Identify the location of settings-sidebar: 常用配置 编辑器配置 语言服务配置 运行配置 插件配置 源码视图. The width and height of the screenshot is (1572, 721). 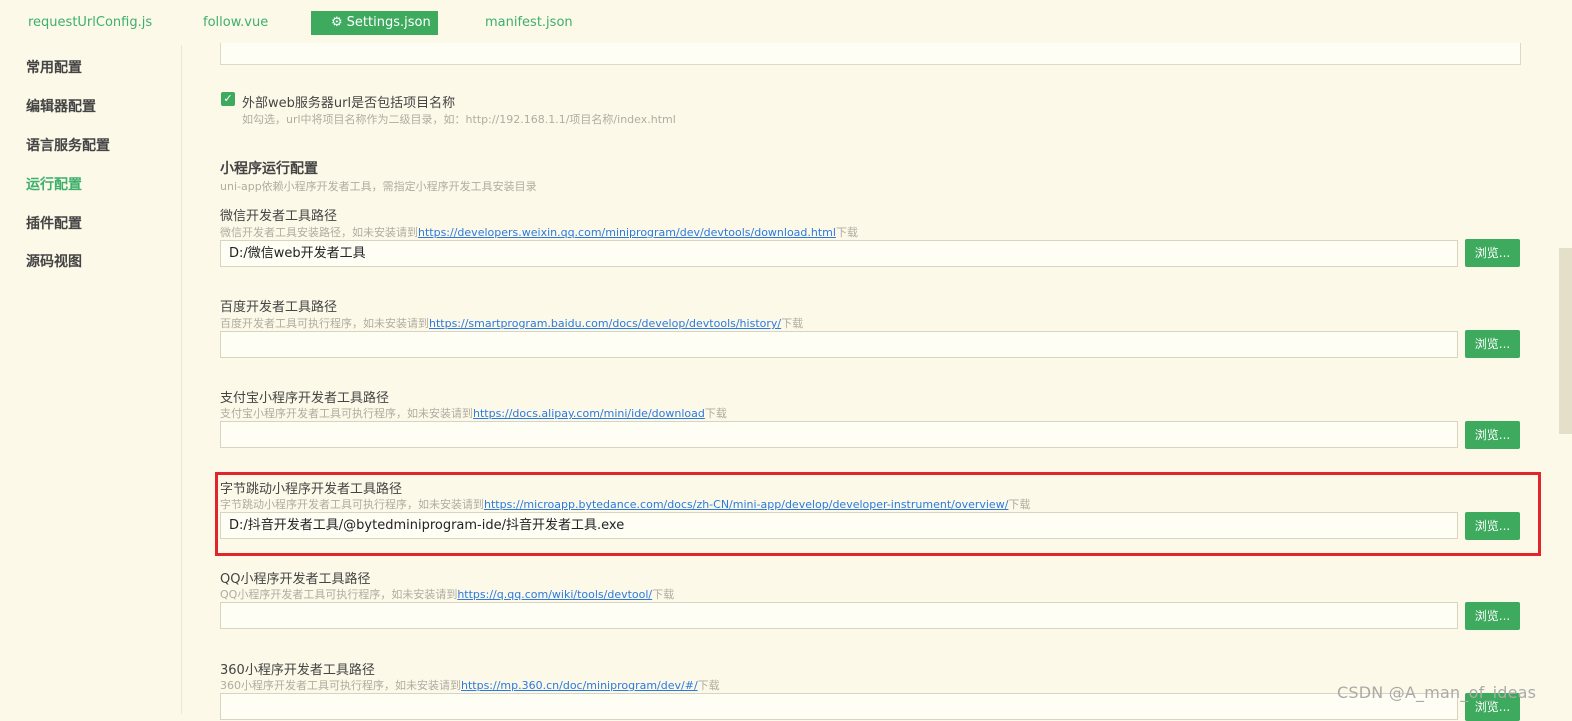
(91, 379).